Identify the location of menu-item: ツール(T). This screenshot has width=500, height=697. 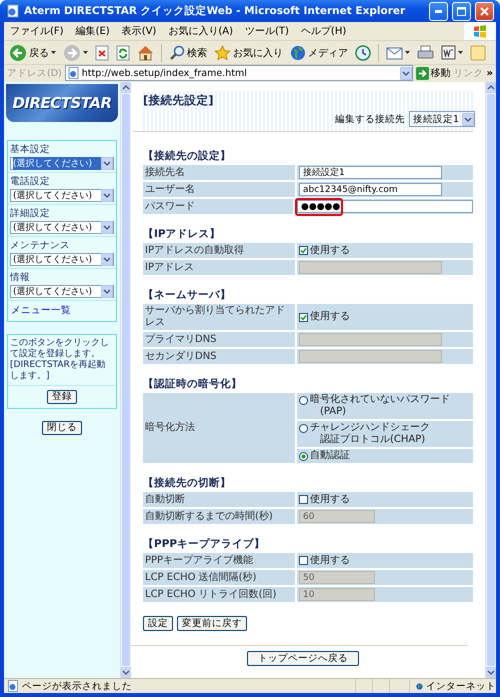
(267, 31).